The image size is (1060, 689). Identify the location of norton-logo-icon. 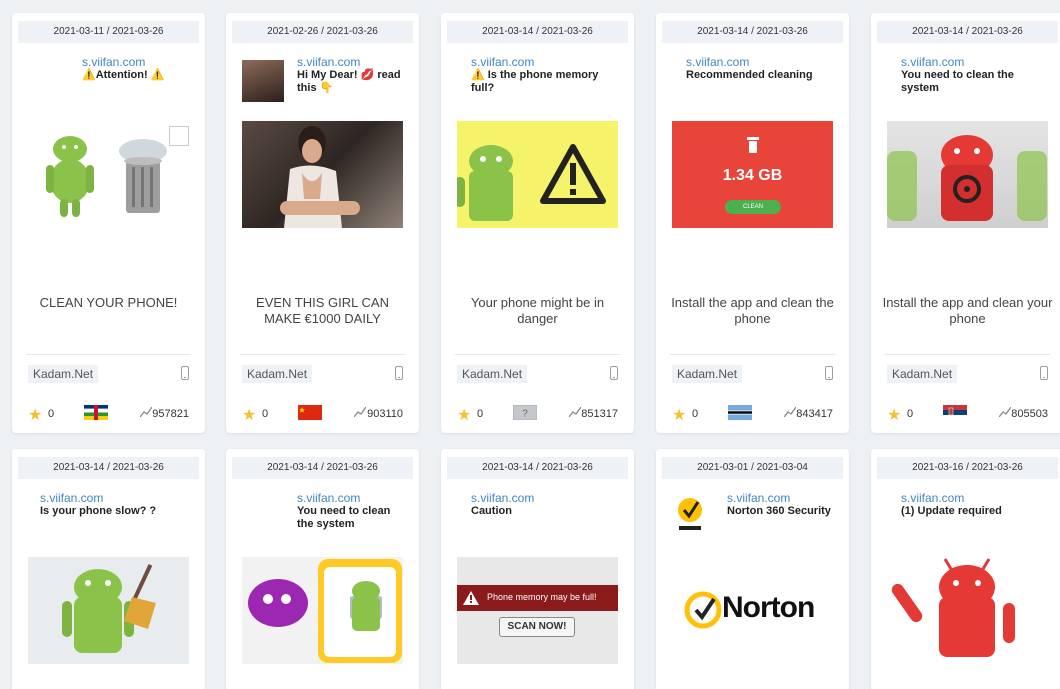
(690, 514).